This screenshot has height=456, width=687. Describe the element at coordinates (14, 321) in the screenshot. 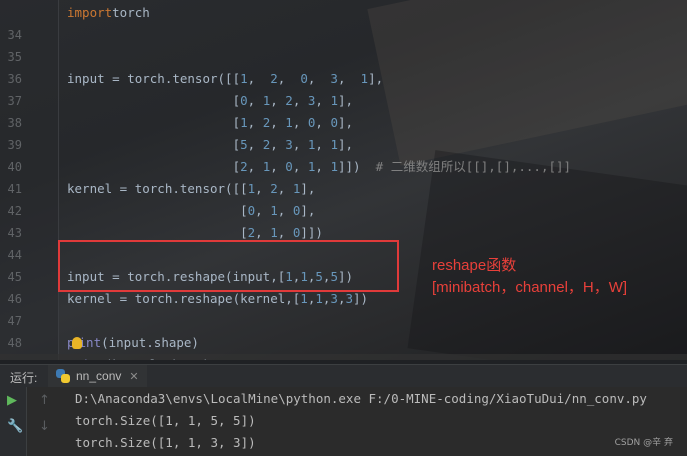

I see `line-number: 47` at that location.